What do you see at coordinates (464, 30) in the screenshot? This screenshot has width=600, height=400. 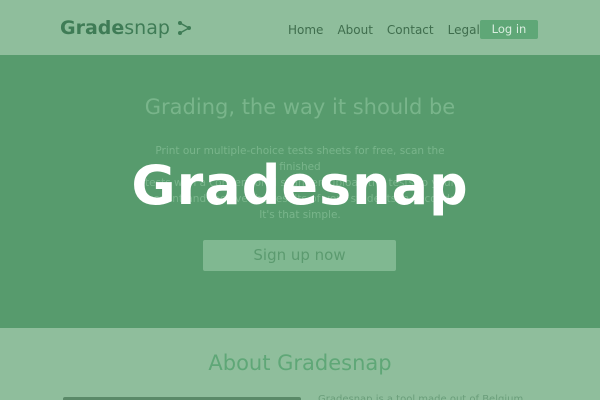 I see `nav-legal: Legal` at bounding box center [464, 30].